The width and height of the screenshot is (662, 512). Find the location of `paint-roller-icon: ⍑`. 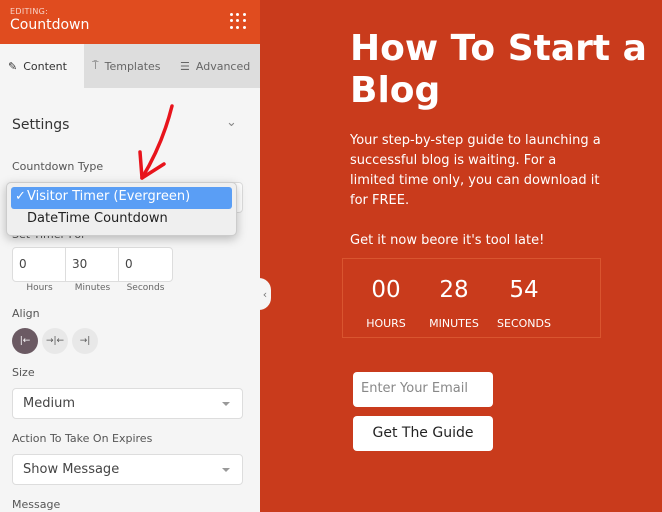

paint-roller-icon: ⍑ is located at coordinates (95, 65).